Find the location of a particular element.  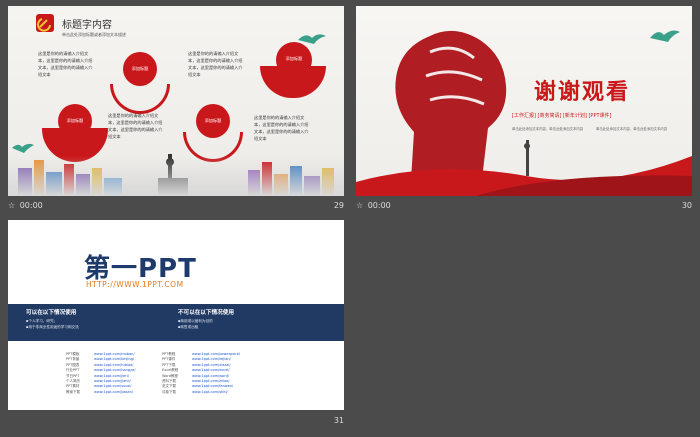

slide-subtitle: 单击此处添加标题或者添加文本描述 is located at coordinates (94, 34).